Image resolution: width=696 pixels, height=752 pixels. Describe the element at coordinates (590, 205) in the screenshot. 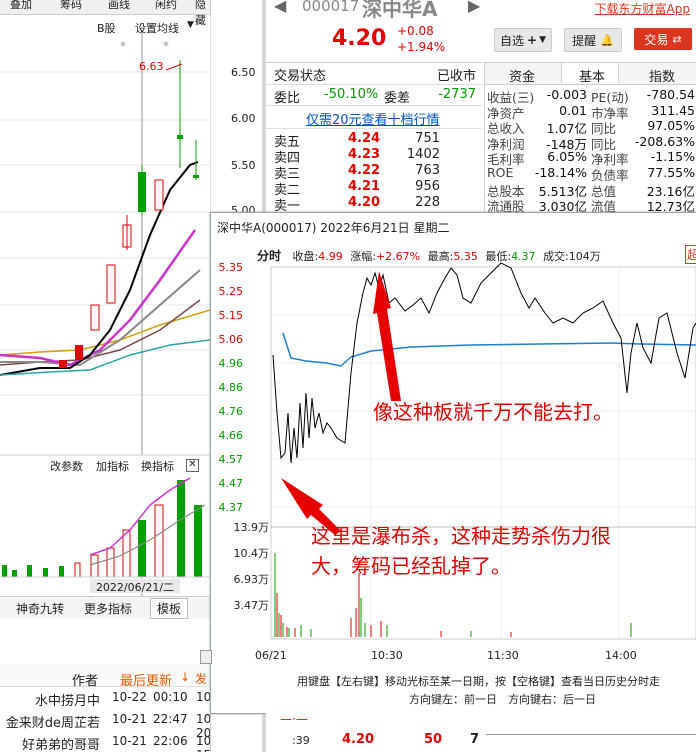

I see `fundamental-row: 流通股 3.030亿 流值 12.73亿` at that location.